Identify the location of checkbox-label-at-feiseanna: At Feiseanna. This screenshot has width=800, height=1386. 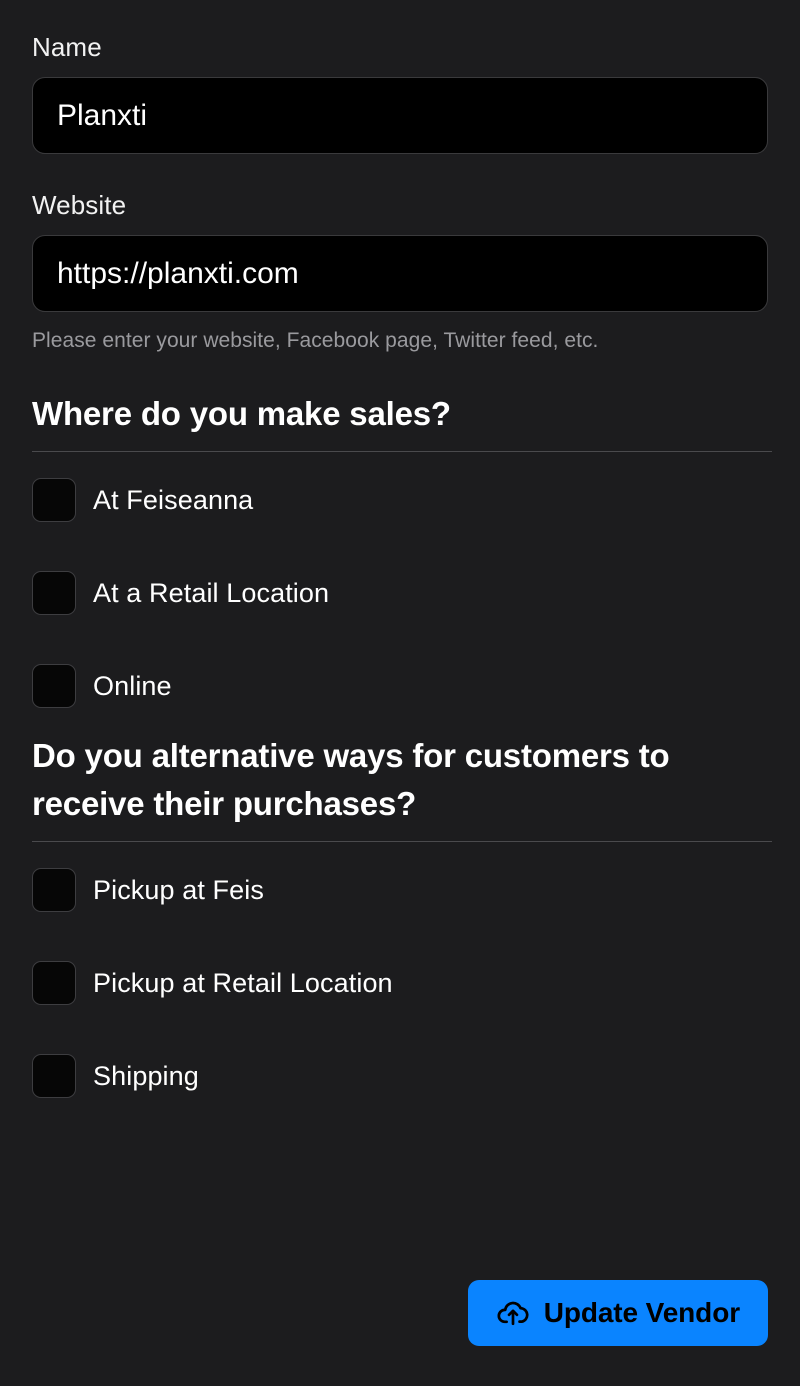
(173, 499).